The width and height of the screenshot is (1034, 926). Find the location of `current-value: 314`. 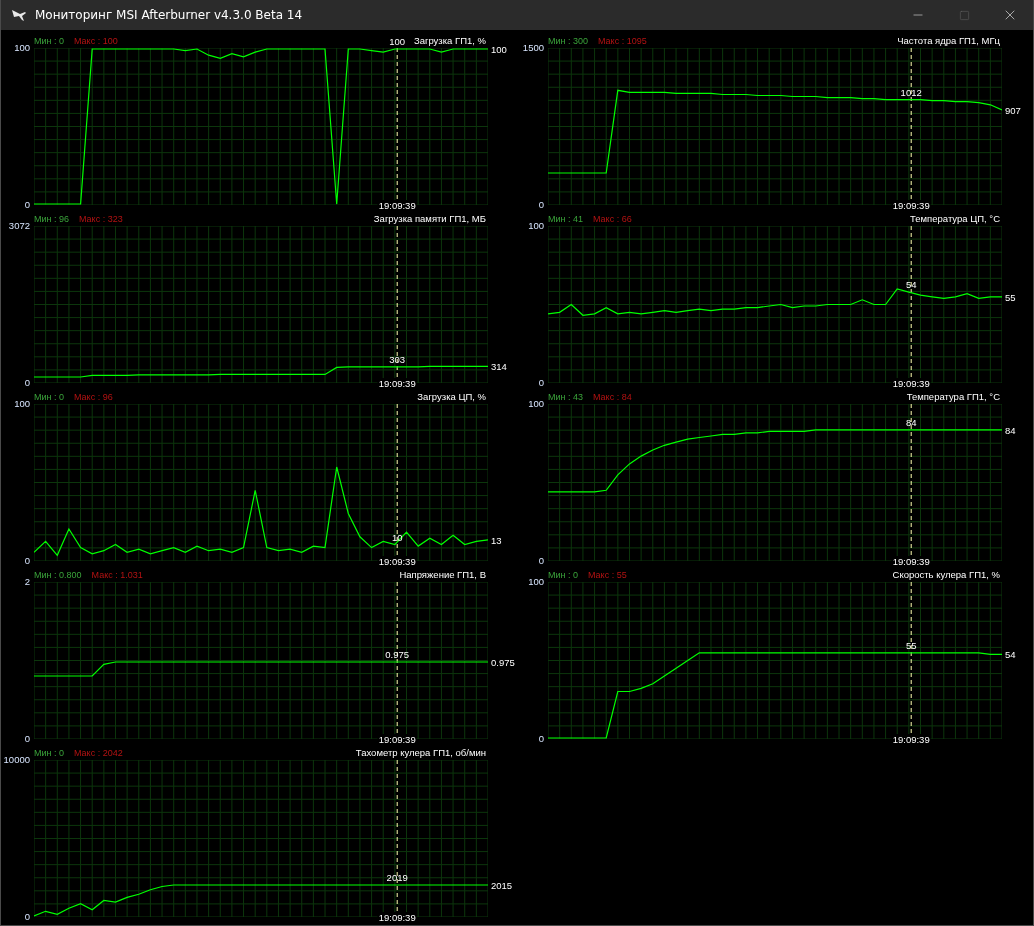

current-value: 314 is located at coordinates (499, 366).